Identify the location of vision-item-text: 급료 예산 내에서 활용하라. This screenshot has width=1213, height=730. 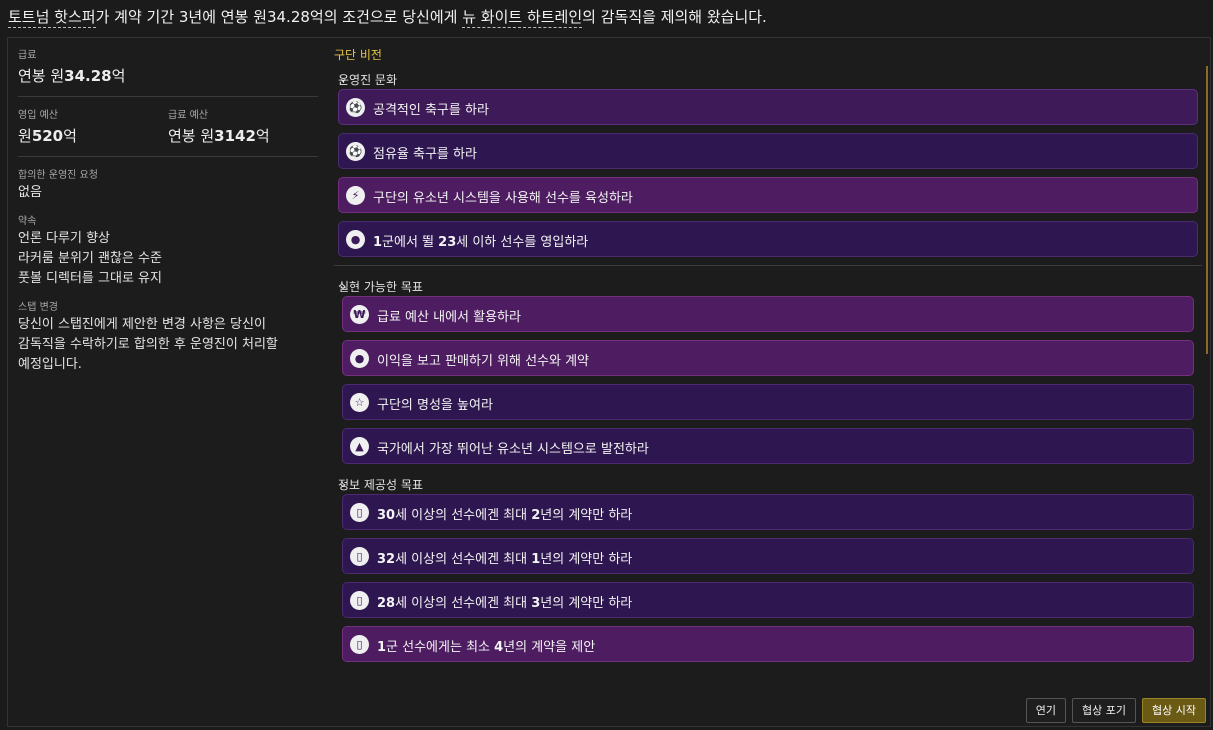
(449, 317).